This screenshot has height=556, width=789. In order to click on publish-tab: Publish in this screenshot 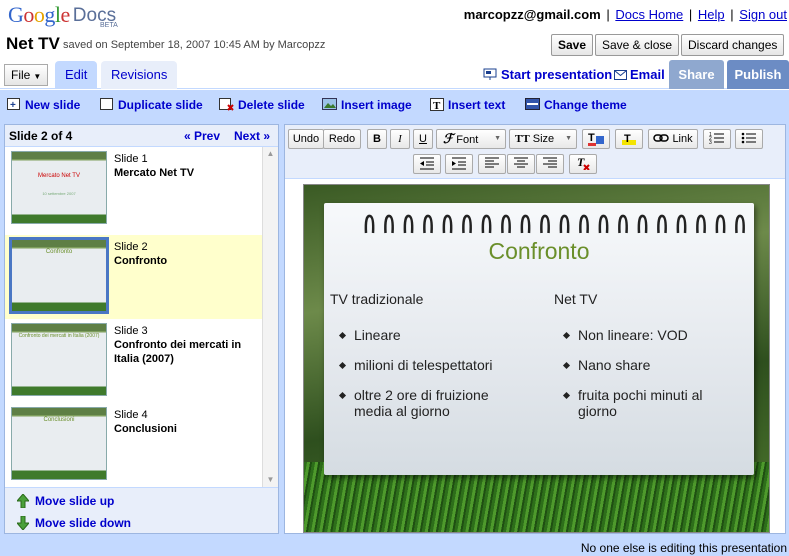, I will do `click(758, 74)`.